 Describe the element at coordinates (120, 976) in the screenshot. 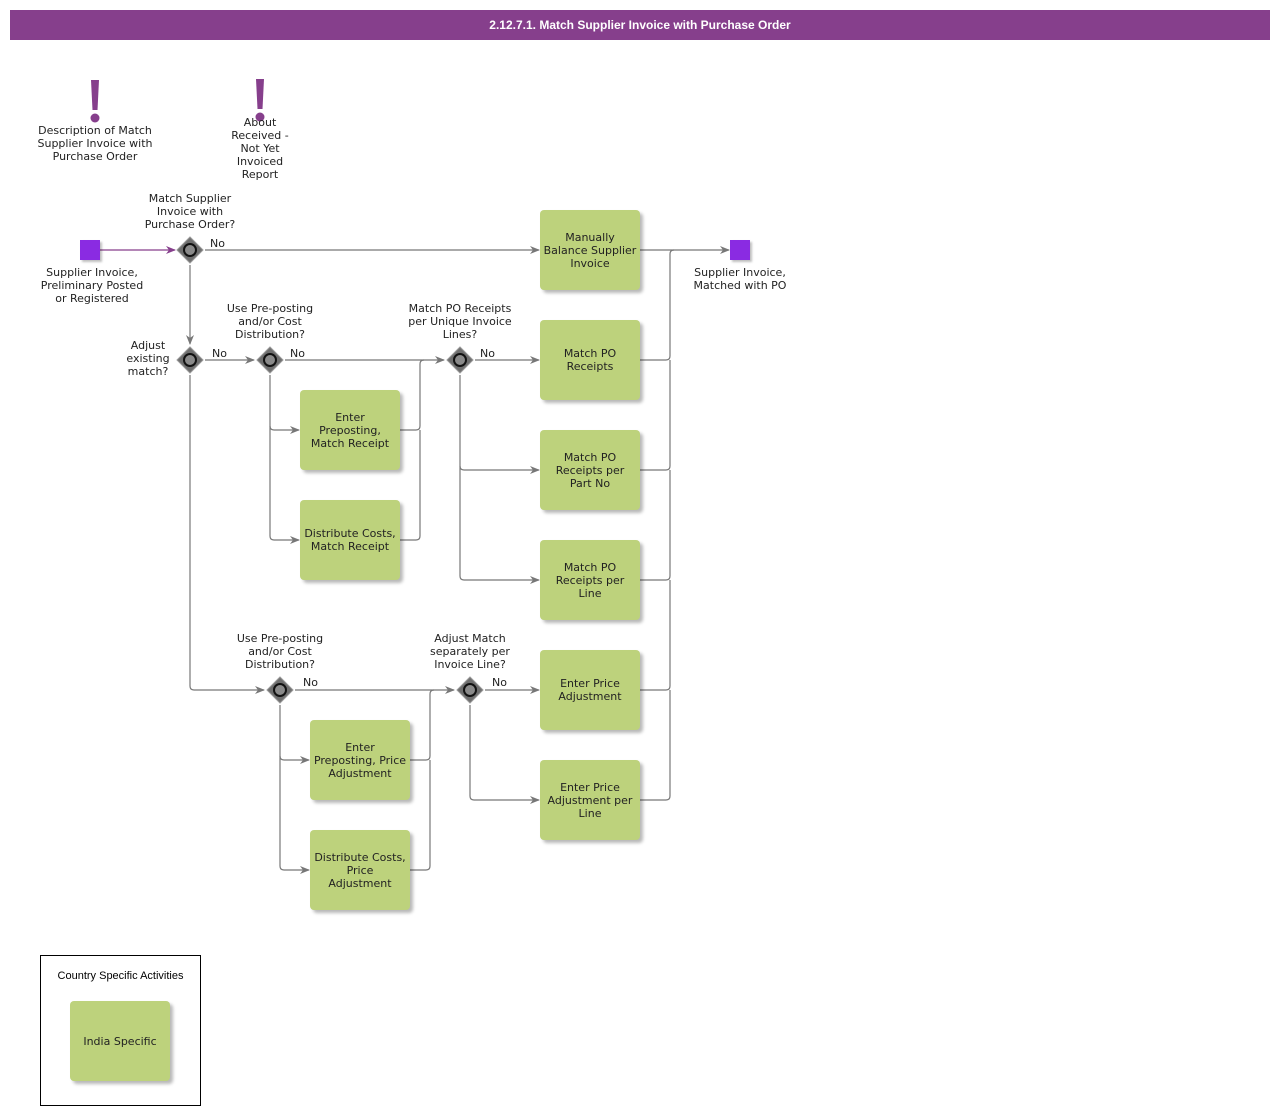

I see `legend-title: Country Specific Activities` at that location.